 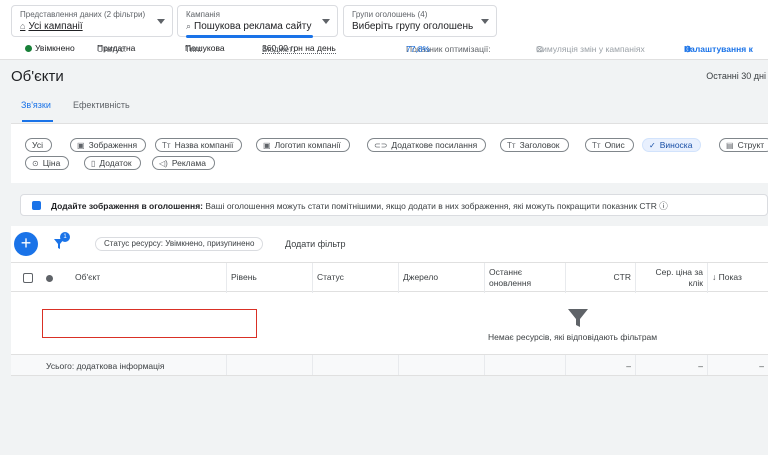 What do you see at coordinates (51, 26) in the screenshot?
I see `data-view-value: ⌂ Усі кампанії` at bounding box center [51, 26].